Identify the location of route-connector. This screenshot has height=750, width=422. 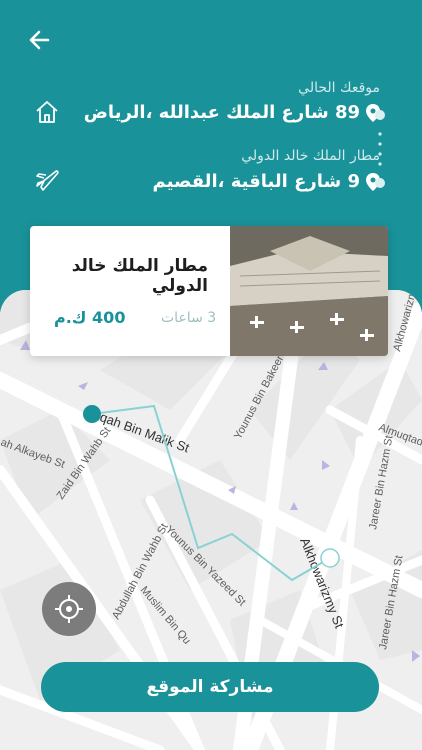
(380, 149).